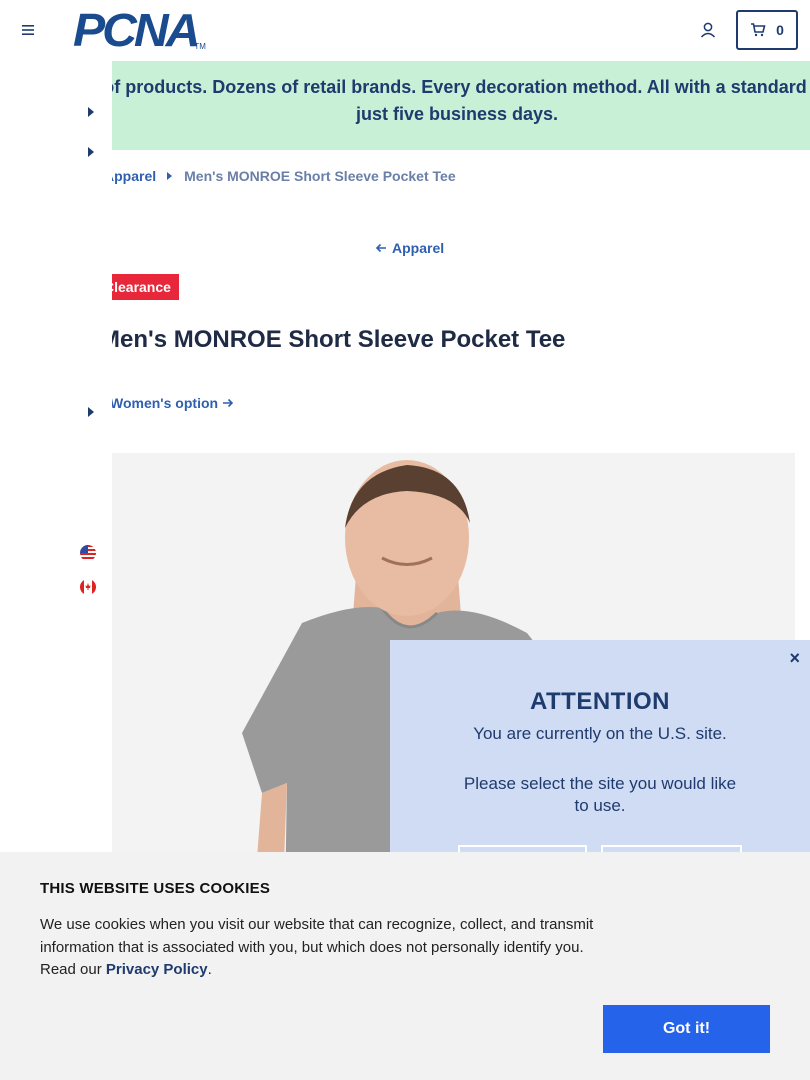 This screenshot has height=1080, width=810. I want to click on back-link-label: Apparel, so click(418, 248).